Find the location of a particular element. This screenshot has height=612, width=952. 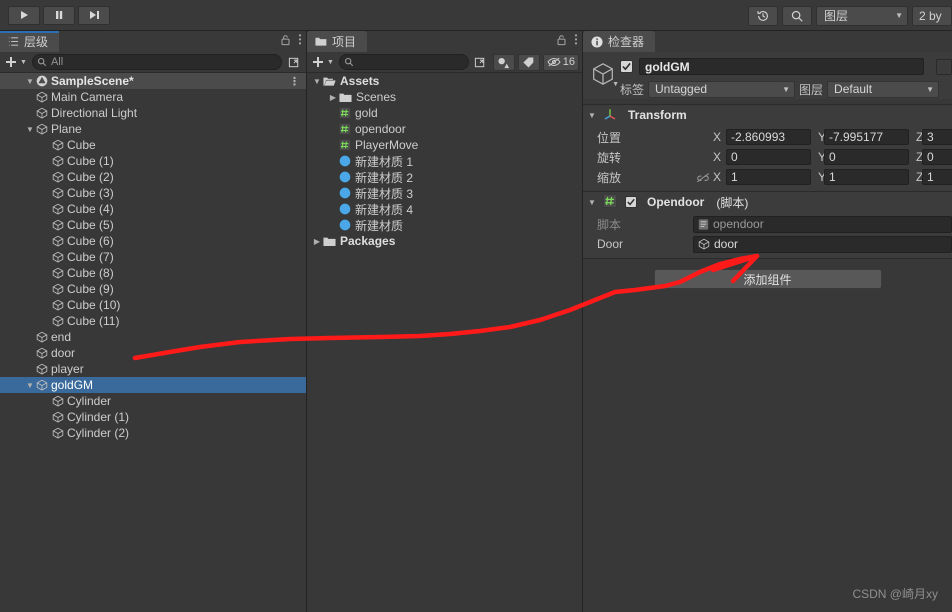

hierarchy-item-cylinder-1: ▼ Cylinder (1) is located at coordinates (153, 417).